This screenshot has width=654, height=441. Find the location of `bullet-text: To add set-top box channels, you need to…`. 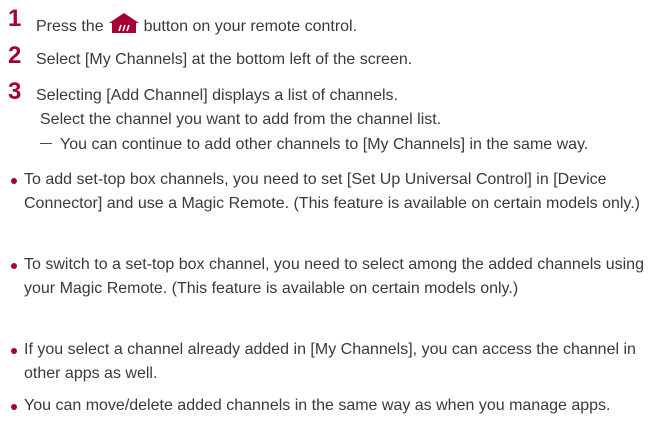

bullet-text: To add set-top box channels, you need to… is located at coordinates (332, 191).